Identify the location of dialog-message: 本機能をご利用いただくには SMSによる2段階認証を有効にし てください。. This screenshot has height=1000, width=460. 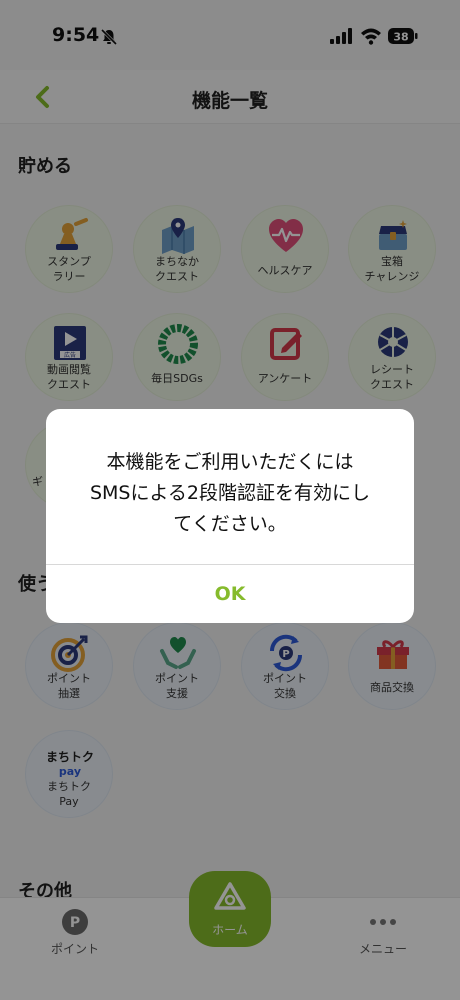
(230, 493).